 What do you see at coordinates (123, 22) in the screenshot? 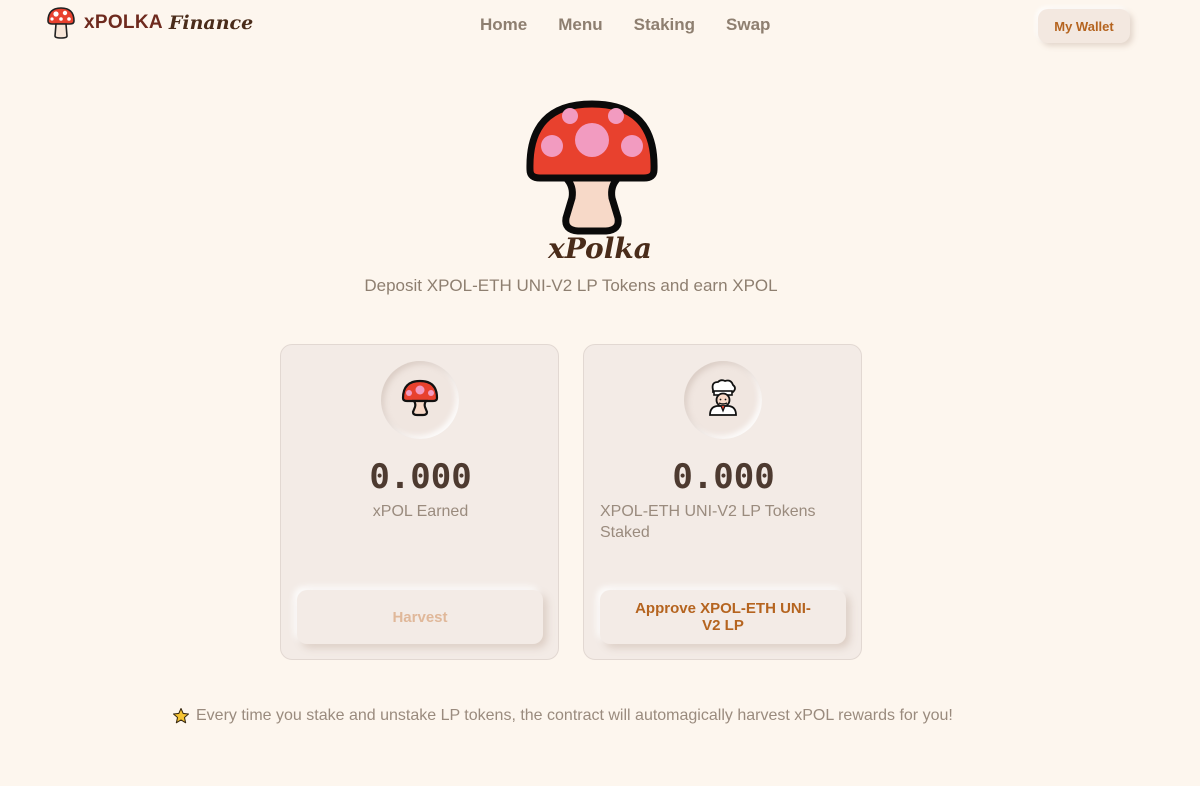
I see `brand-name: xPOLKA` at bounding box center [123, 22].